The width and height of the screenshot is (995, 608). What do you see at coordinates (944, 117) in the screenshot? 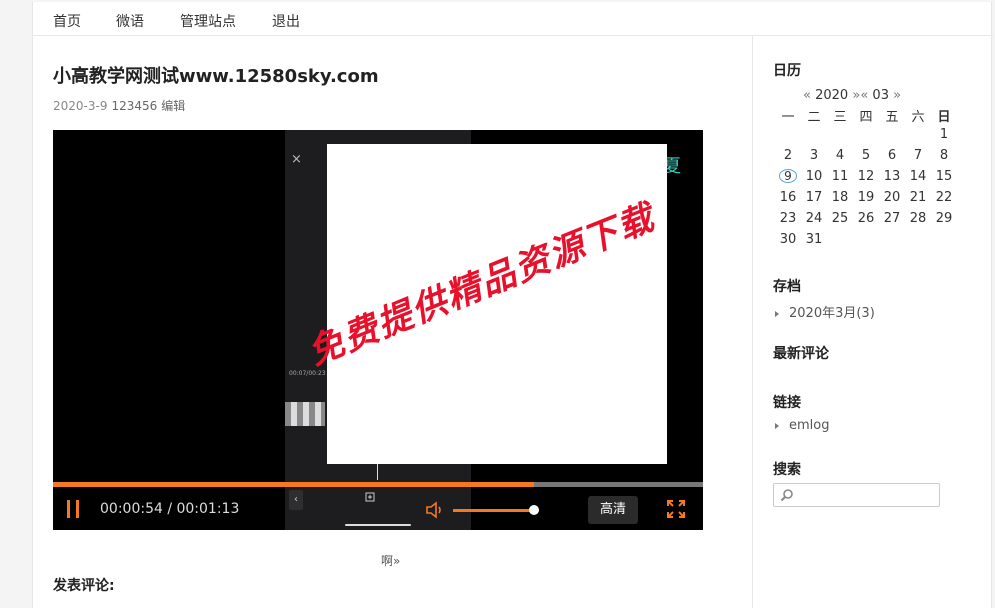
I see `calendar-weekday: 日` at bounding box center [944, 117].